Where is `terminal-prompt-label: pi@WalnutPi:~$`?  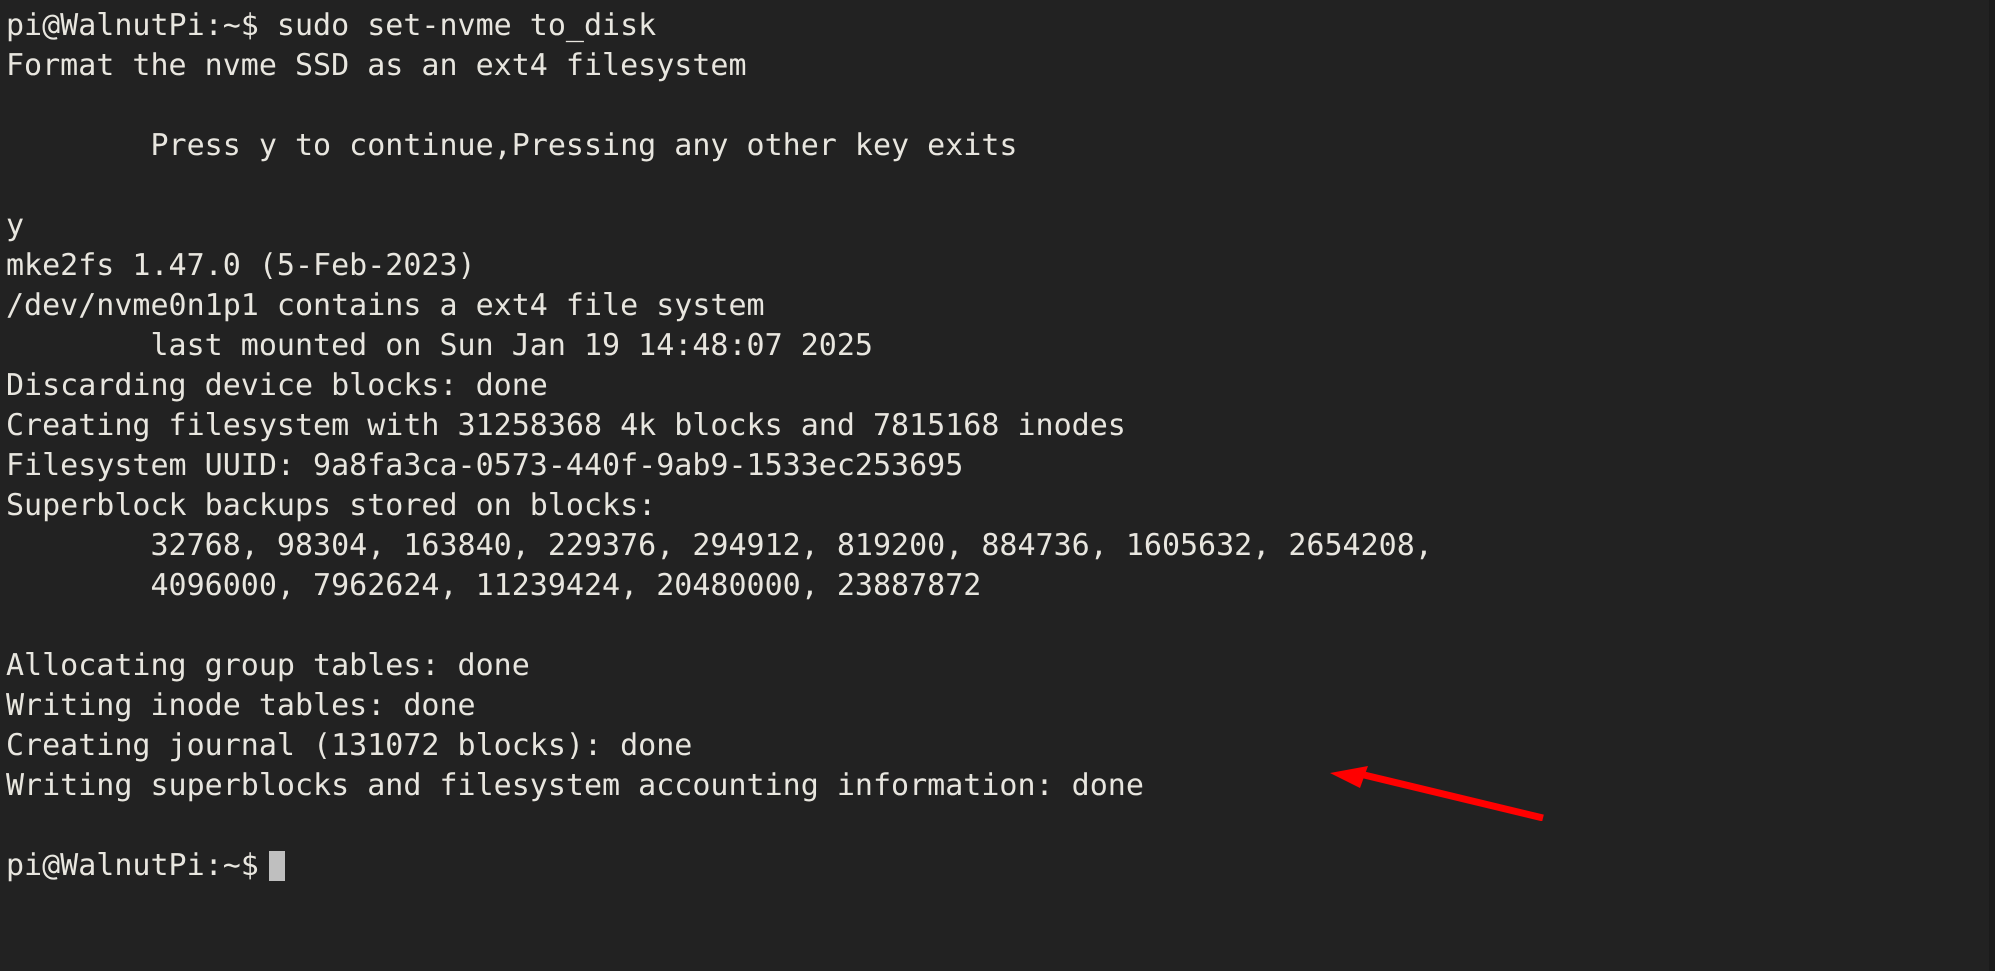
terminal-prompt-label: pi@WalnutPi:~$ is located at coordinates (132, 865).